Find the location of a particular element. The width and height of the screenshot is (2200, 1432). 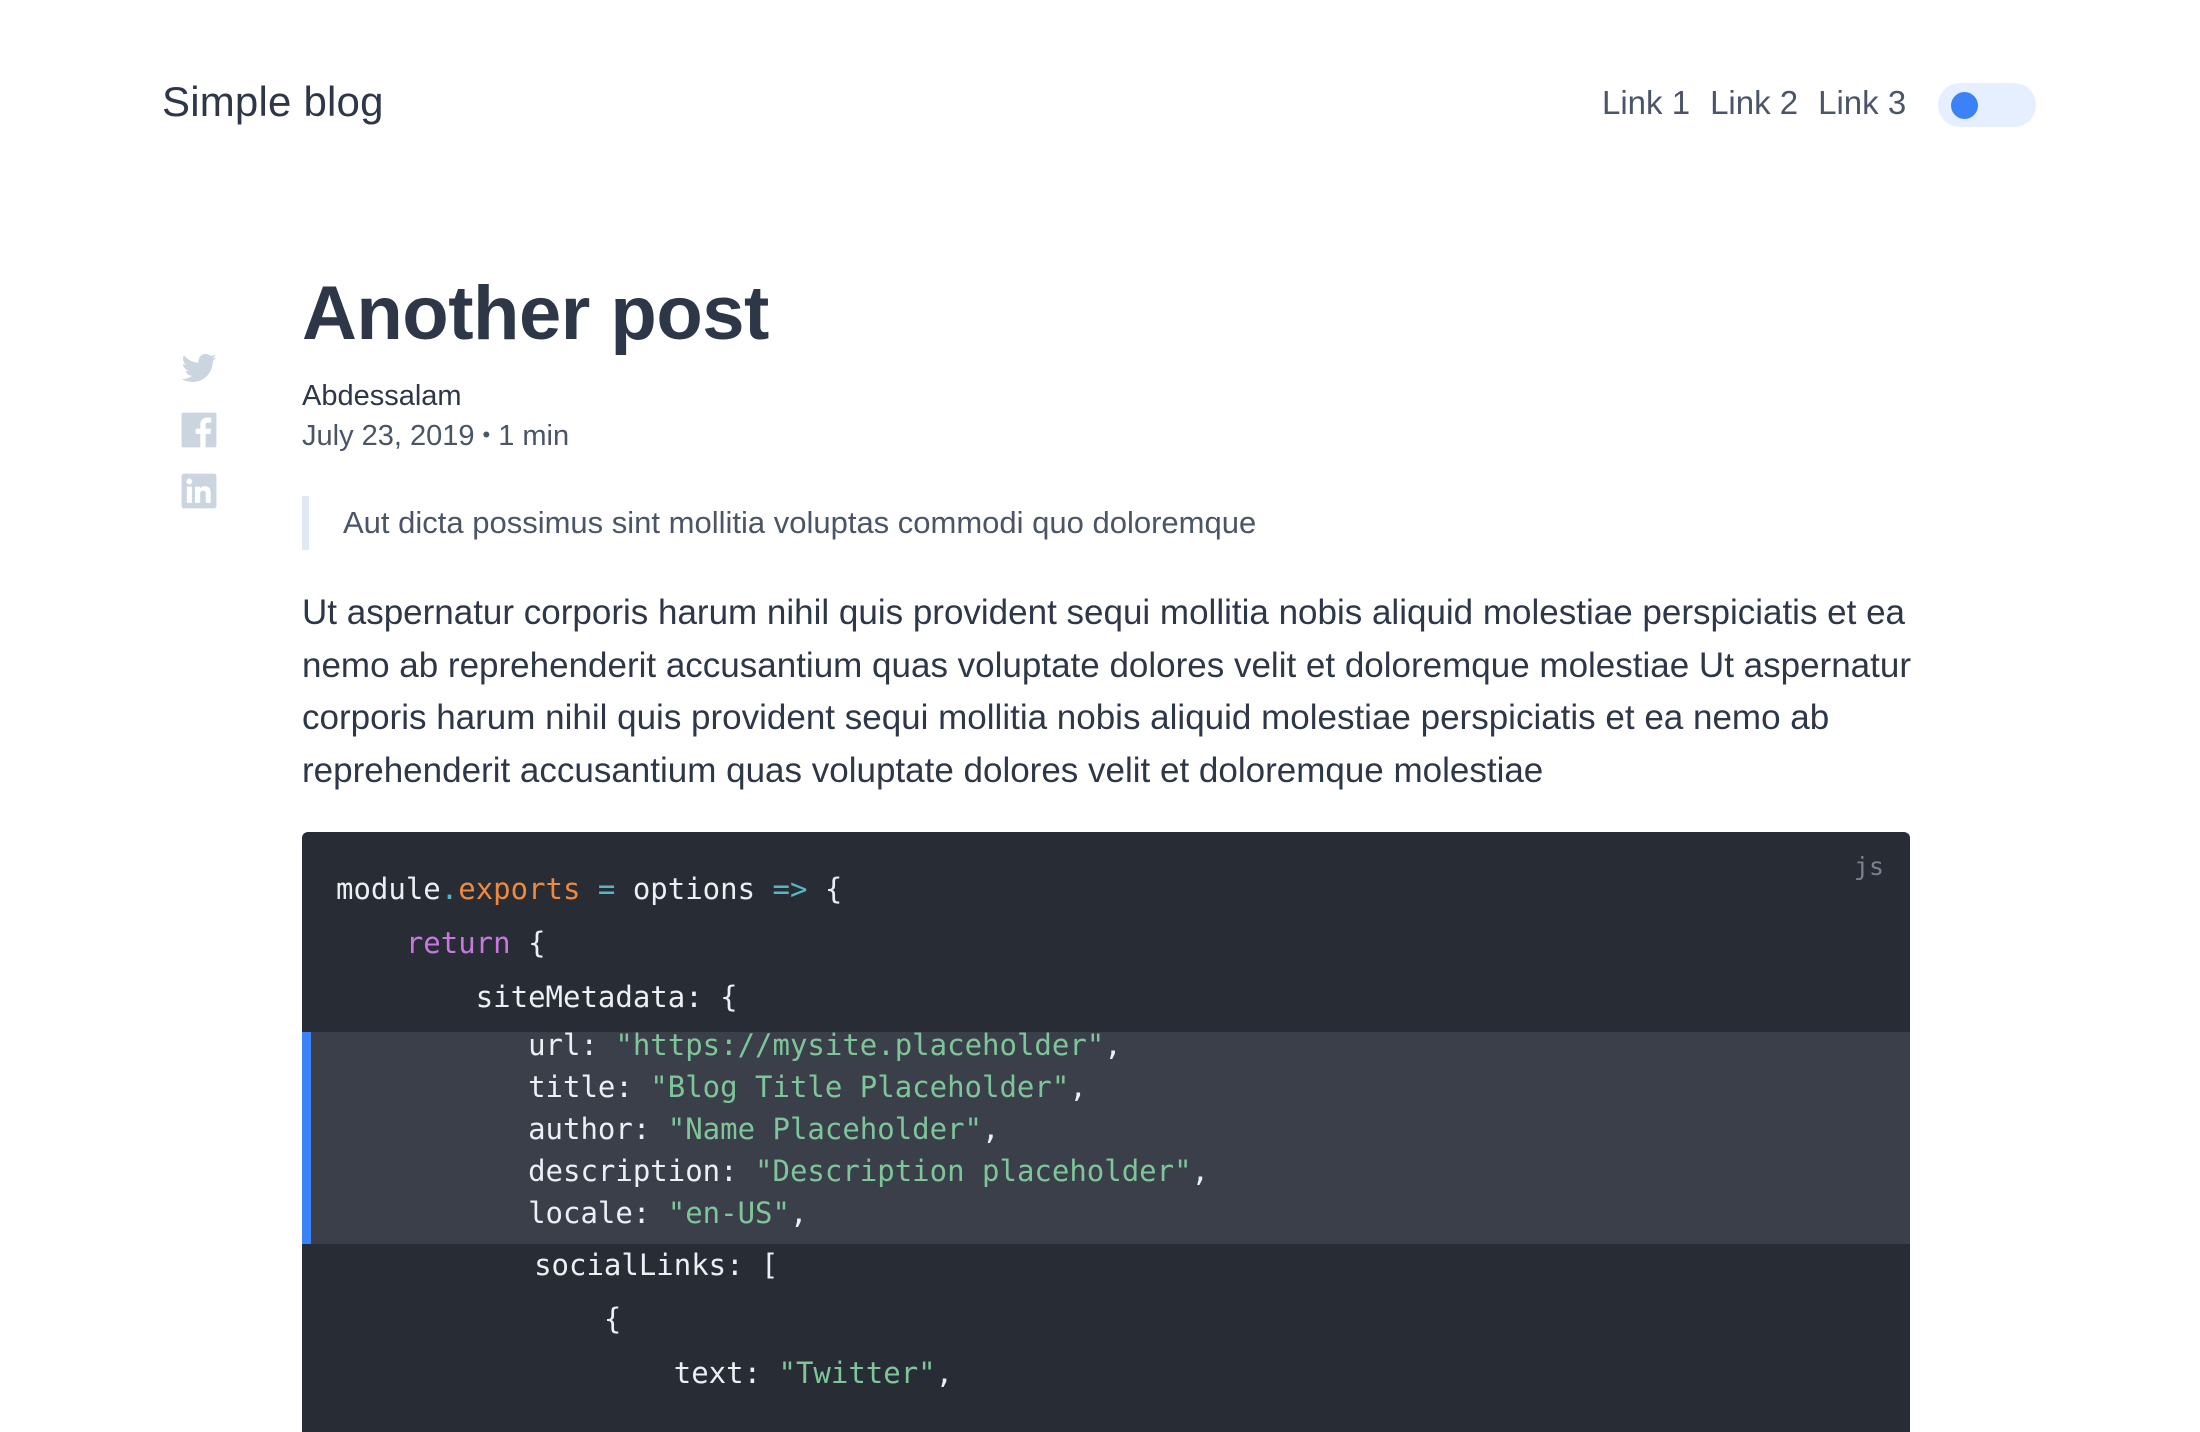

nav-link-3: Link 3 is located at coordinates (1862, 103).